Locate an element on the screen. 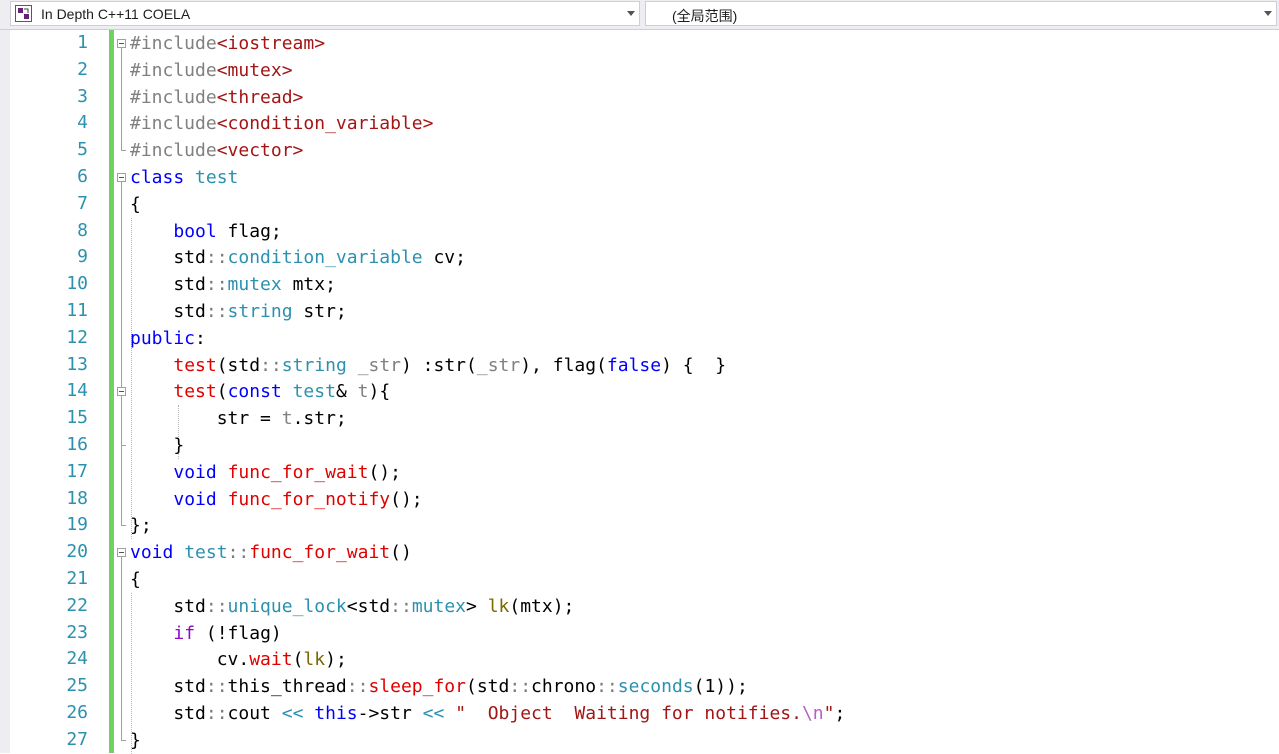  code-token: t is located at coordinates (287, 419).